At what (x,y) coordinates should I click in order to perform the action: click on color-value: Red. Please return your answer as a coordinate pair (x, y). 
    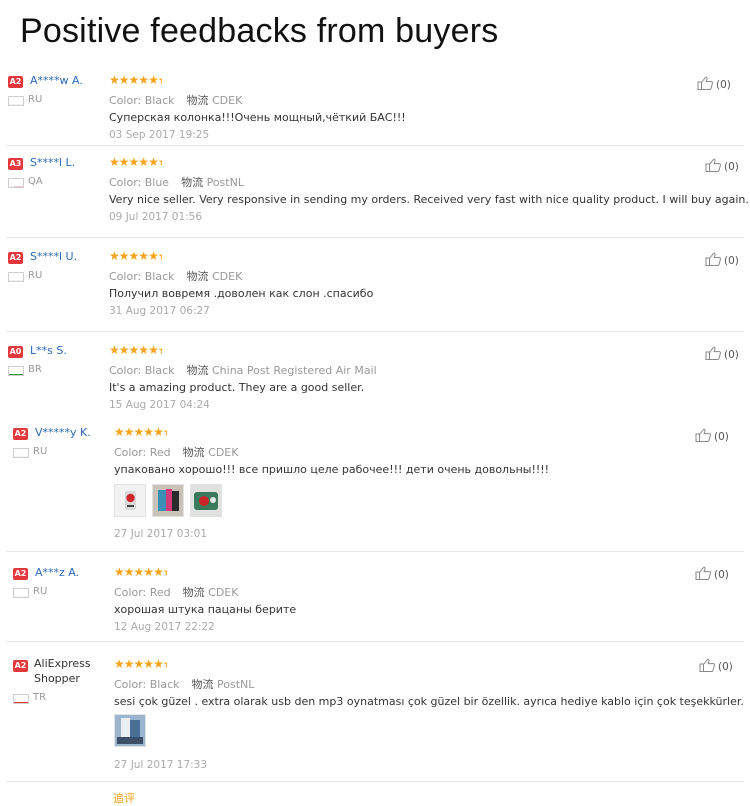
    Looking at the image, I should click on (160, 592).